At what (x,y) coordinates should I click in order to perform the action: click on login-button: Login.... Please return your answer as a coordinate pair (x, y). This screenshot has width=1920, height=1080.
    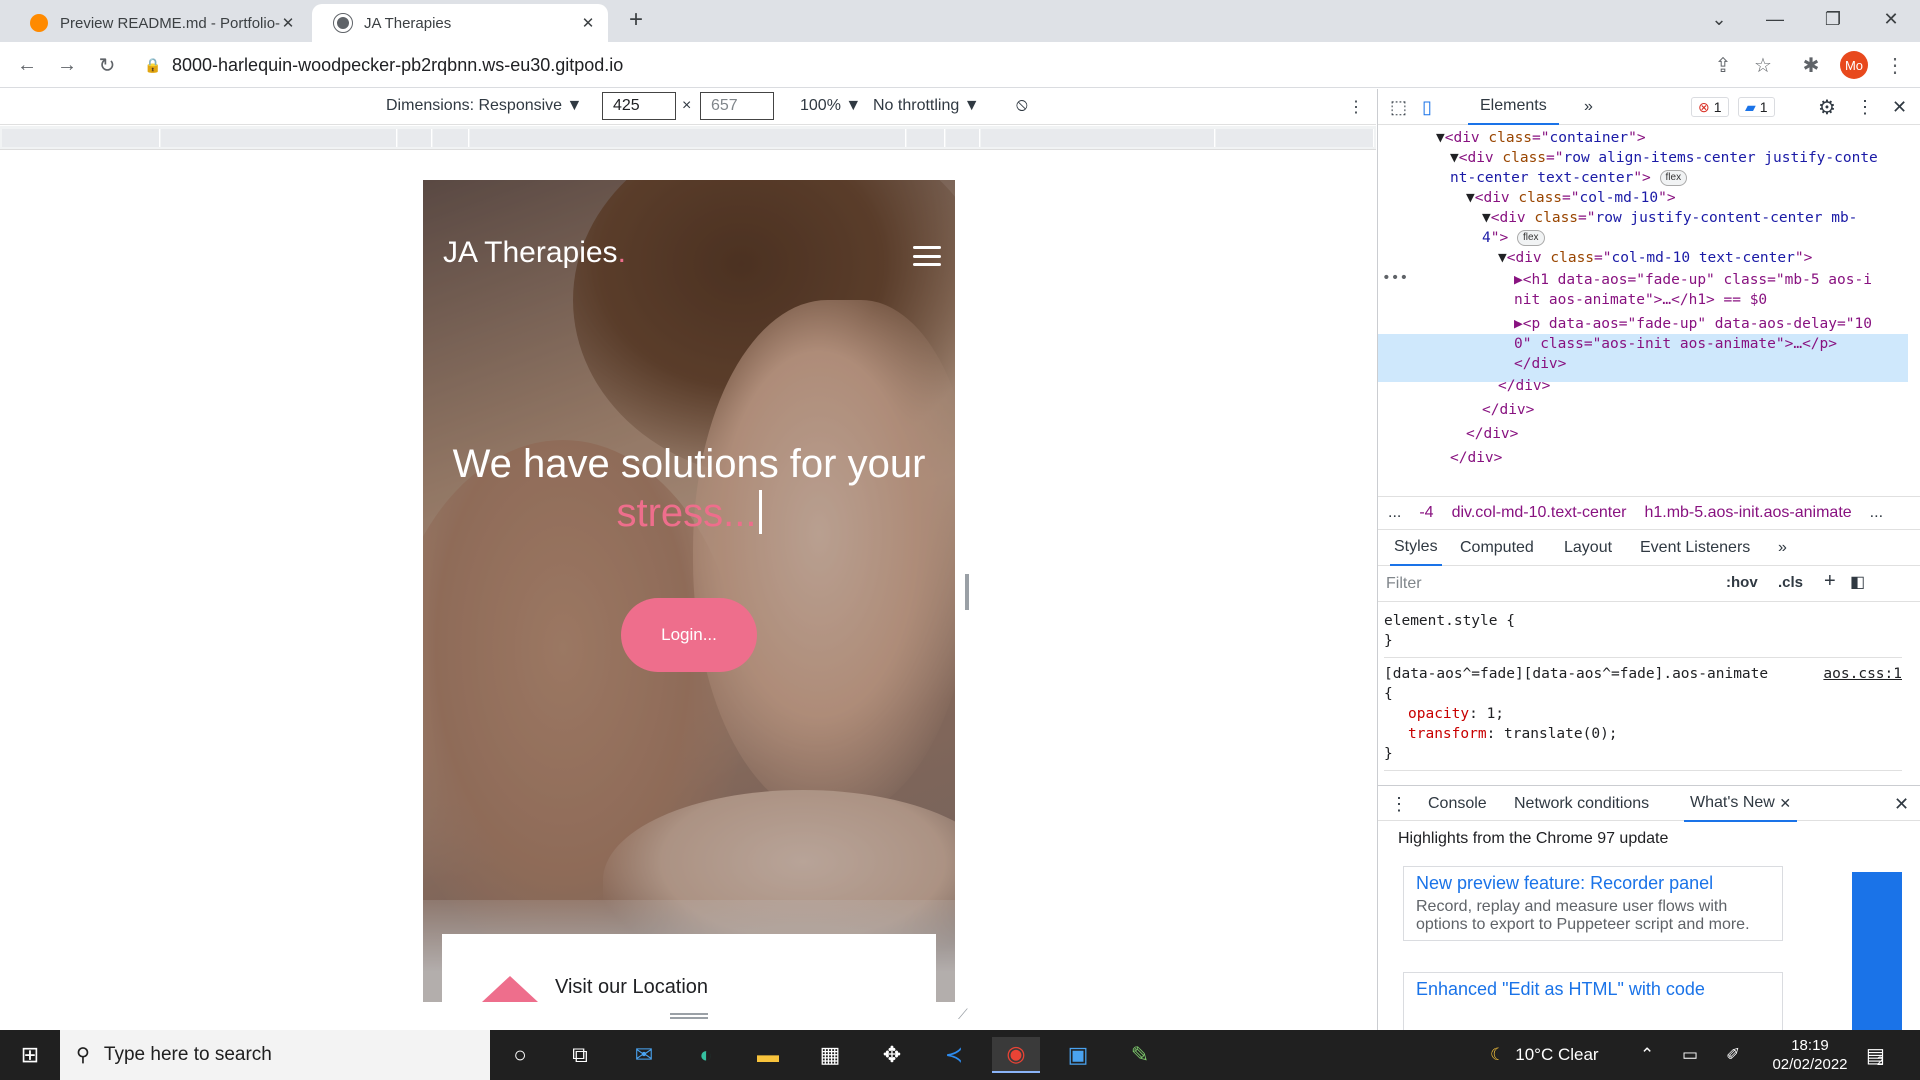
    Looking at the image, I should click on (689, 635).